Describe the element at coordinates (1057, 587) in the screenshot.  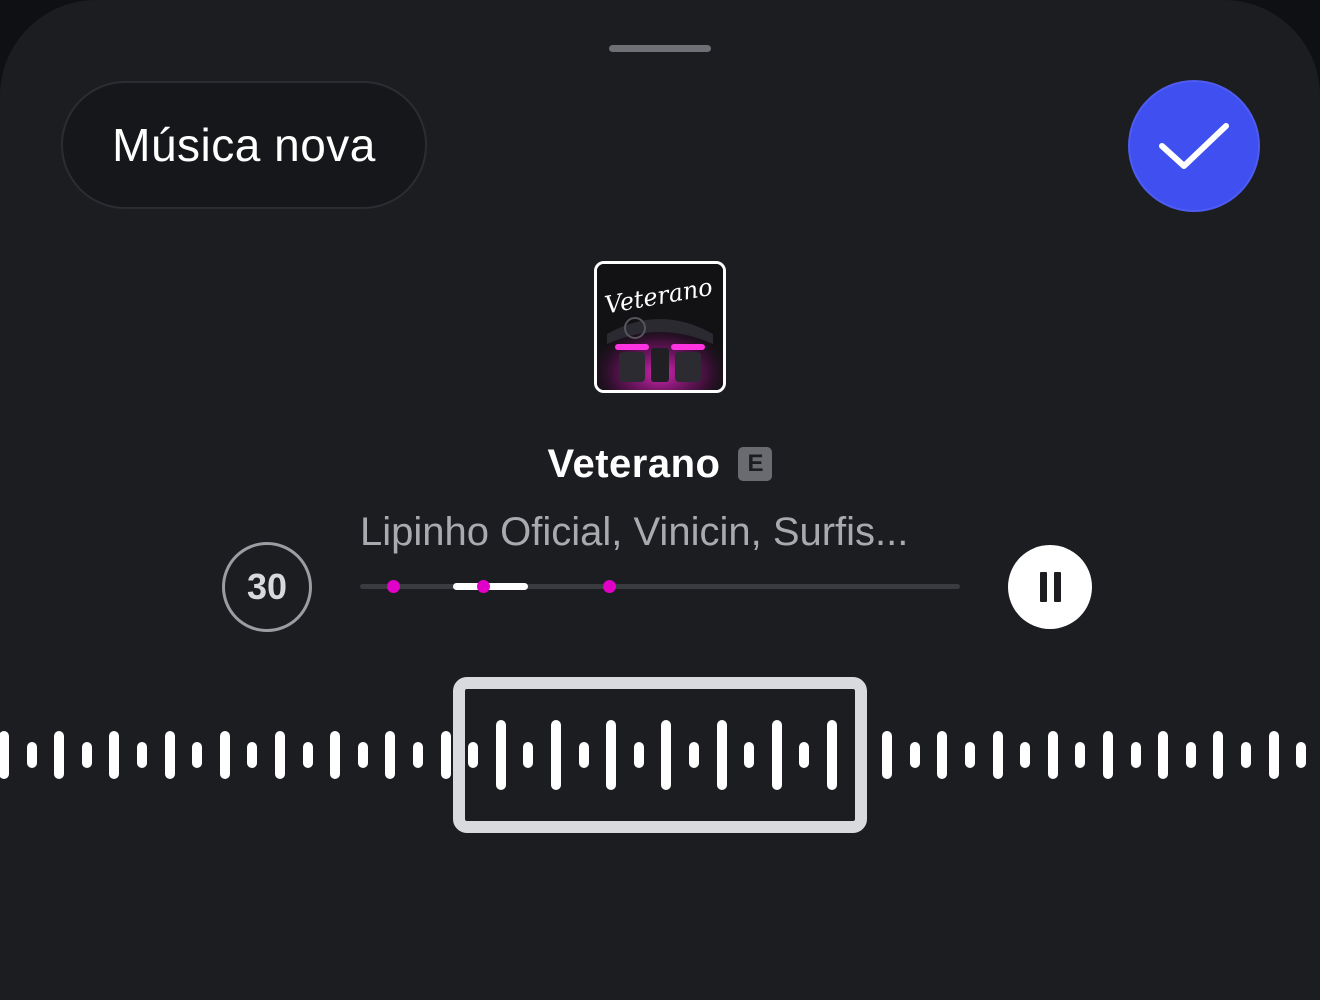
I see `pause-icon-bar` at that location.